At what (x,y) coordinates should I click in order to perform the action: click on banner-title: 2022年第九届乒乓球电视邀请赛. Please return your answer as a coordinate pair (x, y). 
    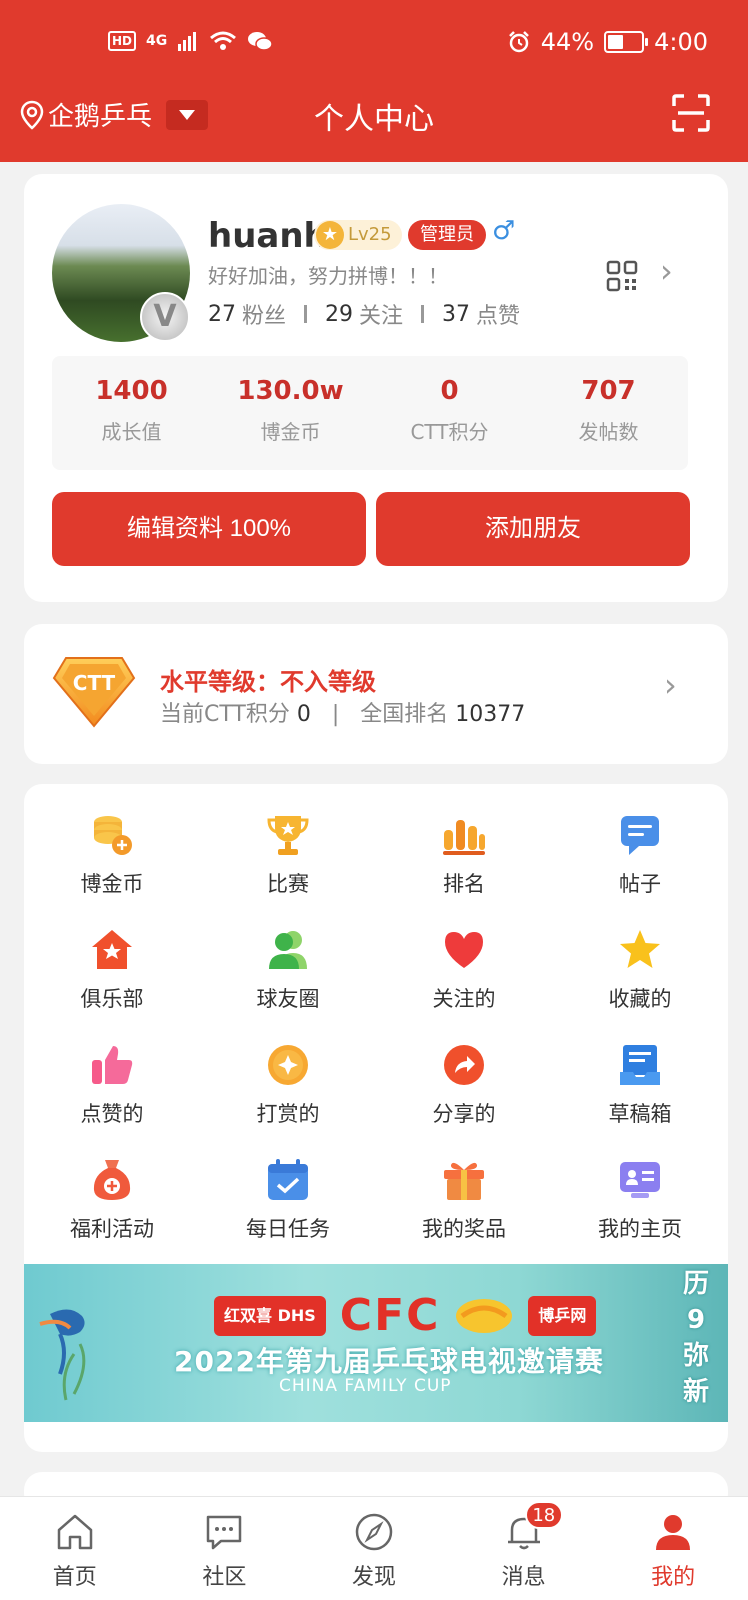
    Looking at the image, I should click on (389, 1361).